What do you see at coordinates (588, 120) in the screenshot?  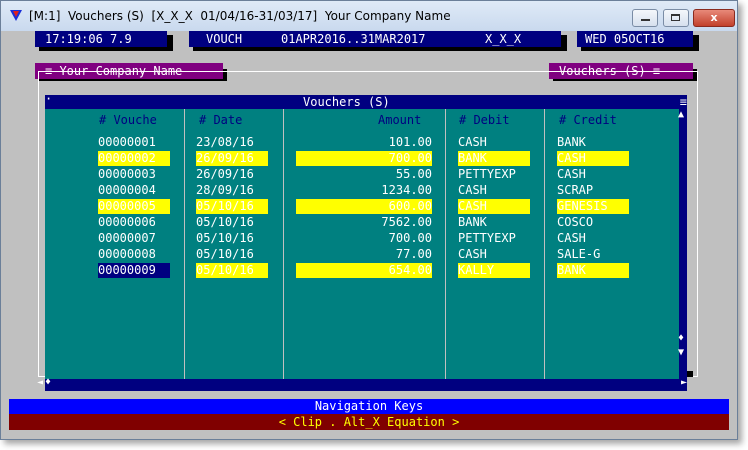 I see `column-header-credit: # Credit` at bounding box center [588, 120].